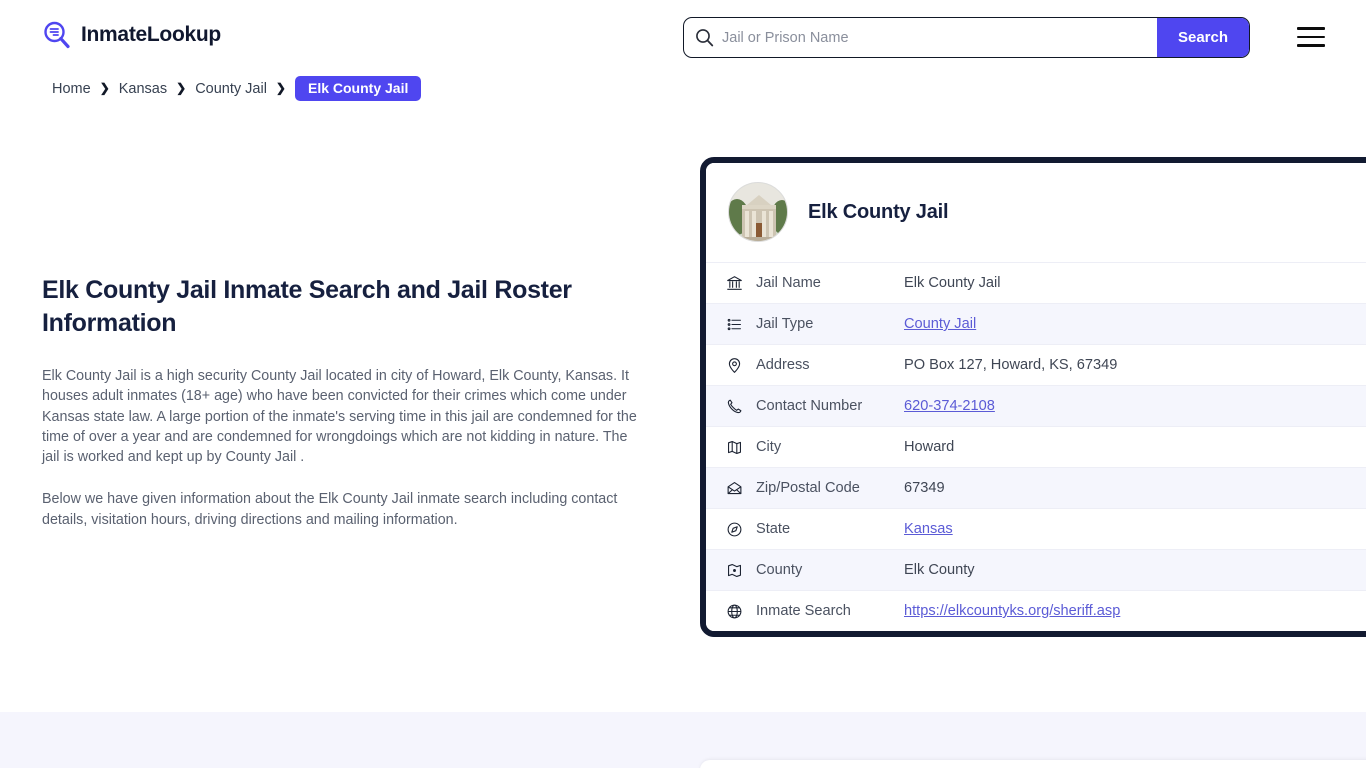 The width and height of the screenshot is (1366, 768). Describe the element at coordinates (741, 529) in the screenshot. I see `compass-icon` at that location.